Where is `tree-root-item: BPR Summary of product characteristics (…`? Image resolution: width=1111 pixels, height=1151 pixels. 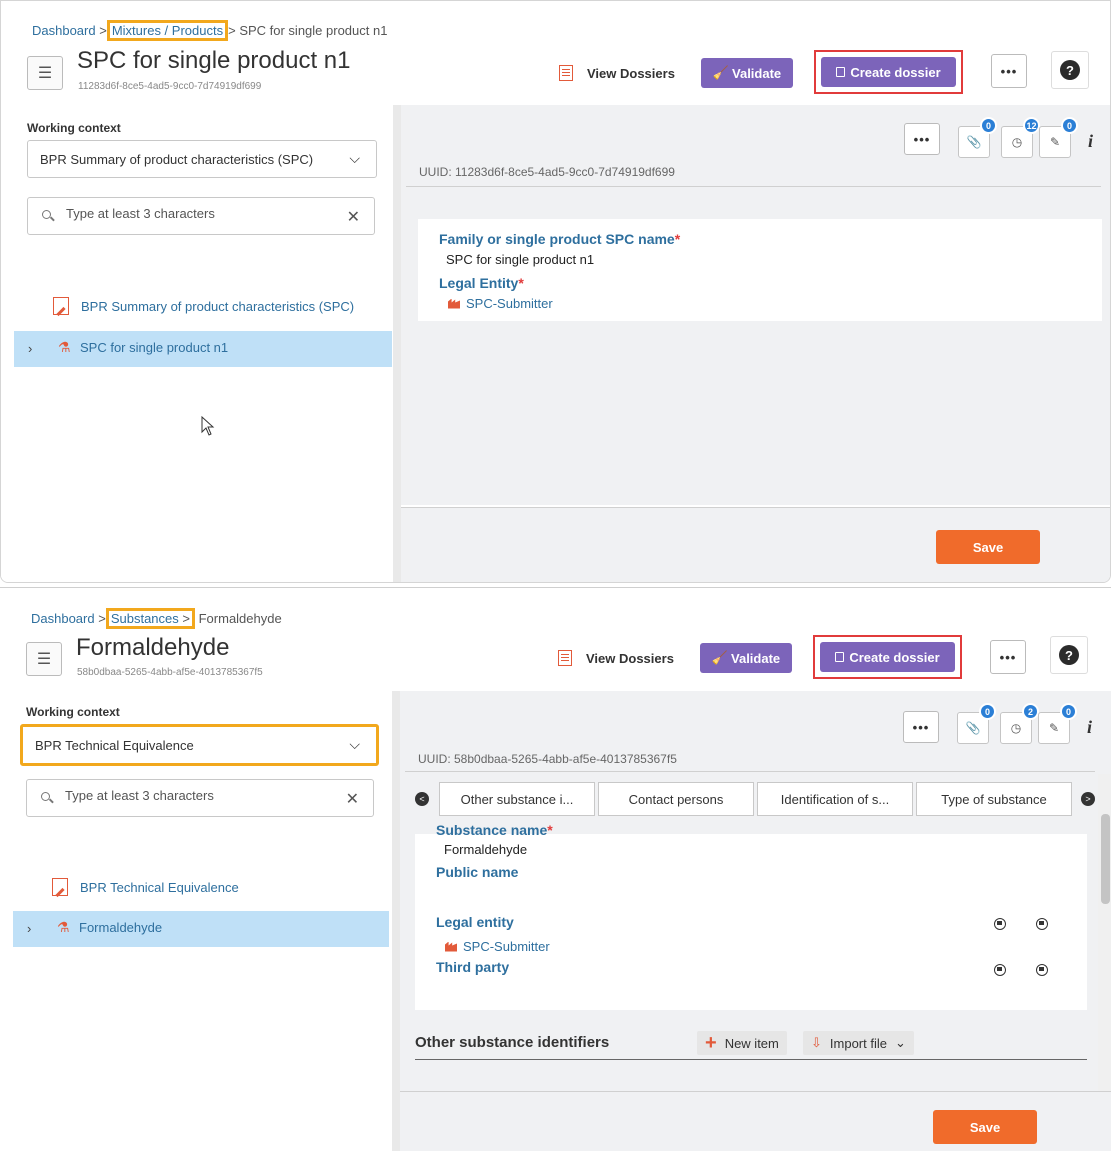
tree-root-item: BPR Summary of product characteristics (… is located at coordinates (203, 306).